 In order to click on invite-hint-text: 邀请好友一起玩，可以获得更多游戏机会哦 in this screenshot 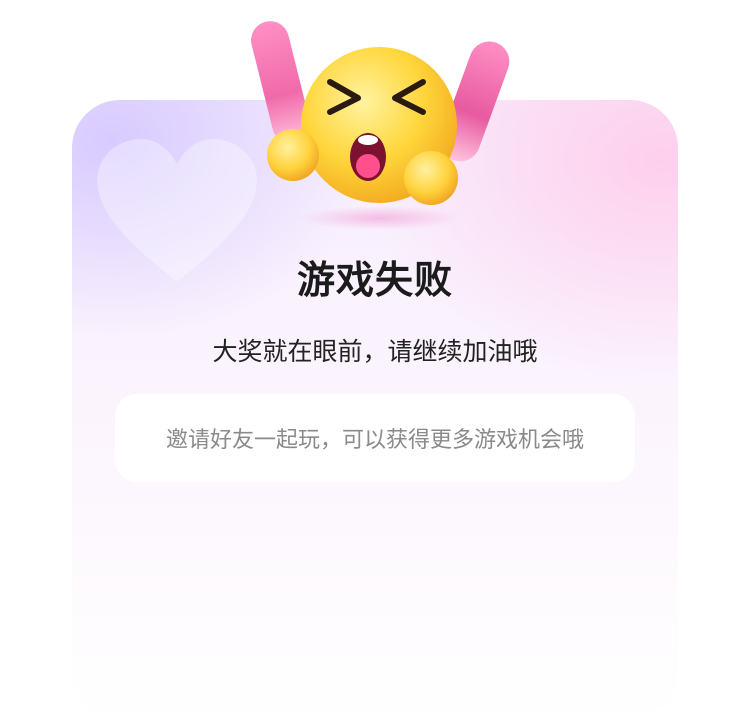, I will do `click(374, 440)`.